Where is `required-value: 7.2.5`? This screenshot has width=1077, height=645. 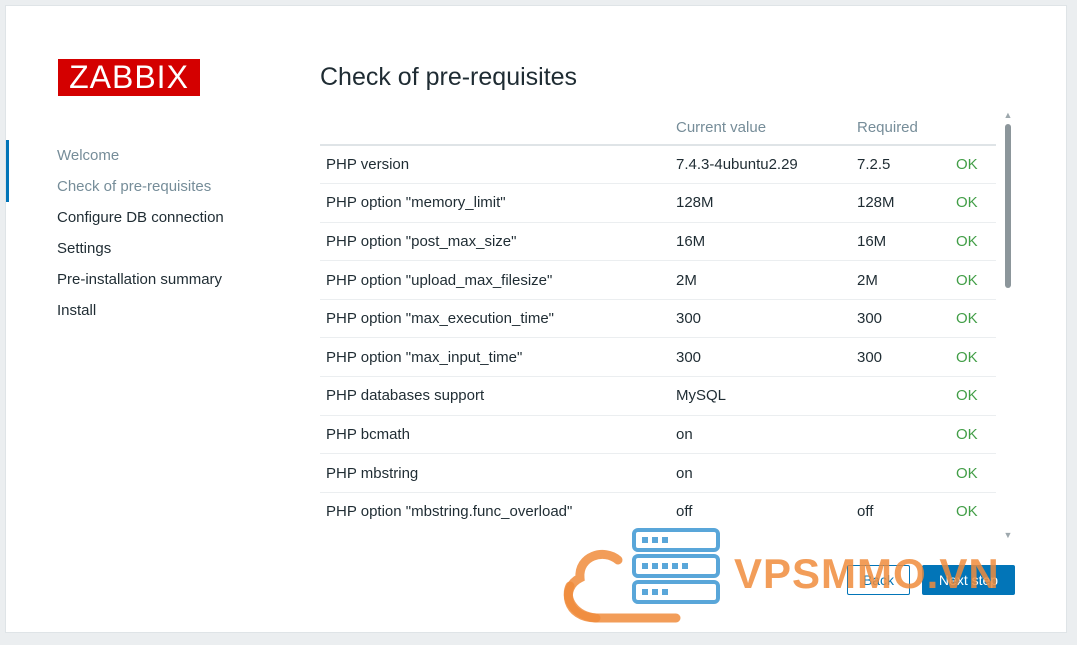
required-value: 7.2.5 is located at coordinates (900, 165).